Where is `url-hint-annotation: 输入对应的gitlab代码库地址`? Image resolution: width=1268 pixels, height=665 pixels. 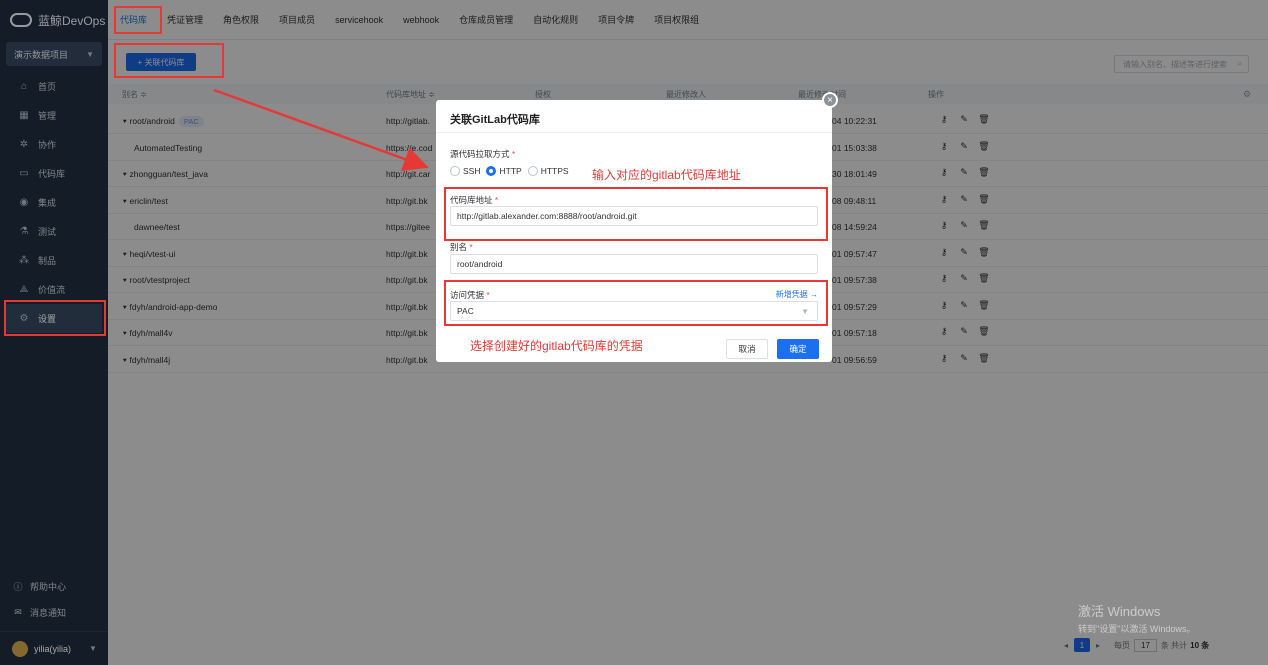
url-hint-annotation: 输入对应的gitlab代码库地址 is located at coordinates (666, 175).